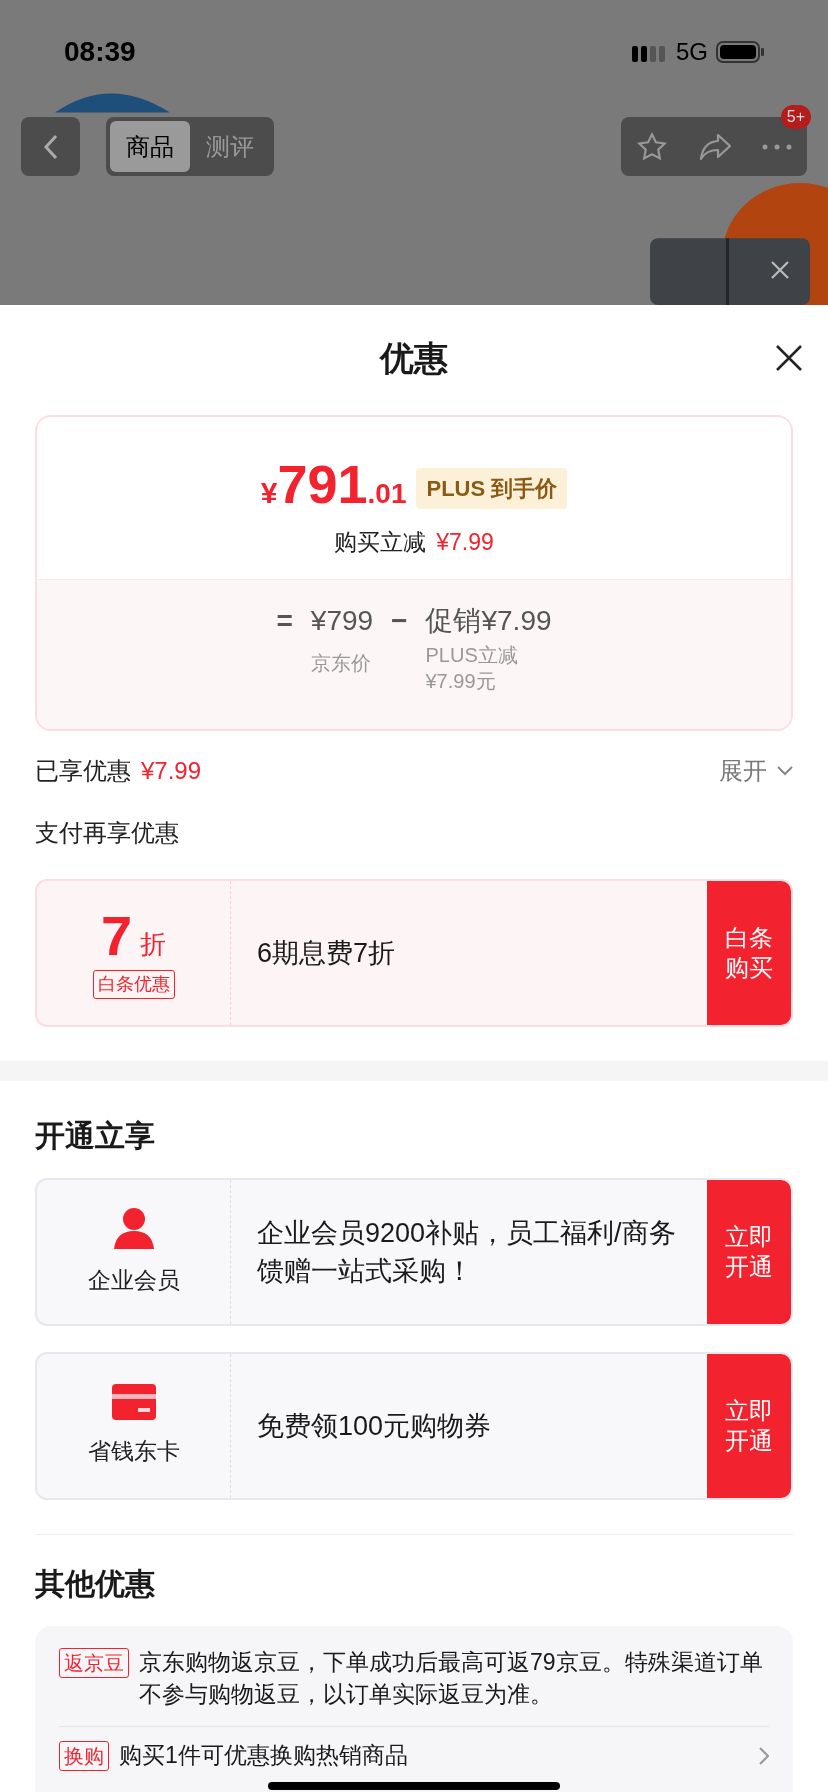 Image resolution: width=828 pixels, height=1792 pixels. Describe the element at coordinates (284, 621) in the screenshot. I see `equals-sign: =` at that location.